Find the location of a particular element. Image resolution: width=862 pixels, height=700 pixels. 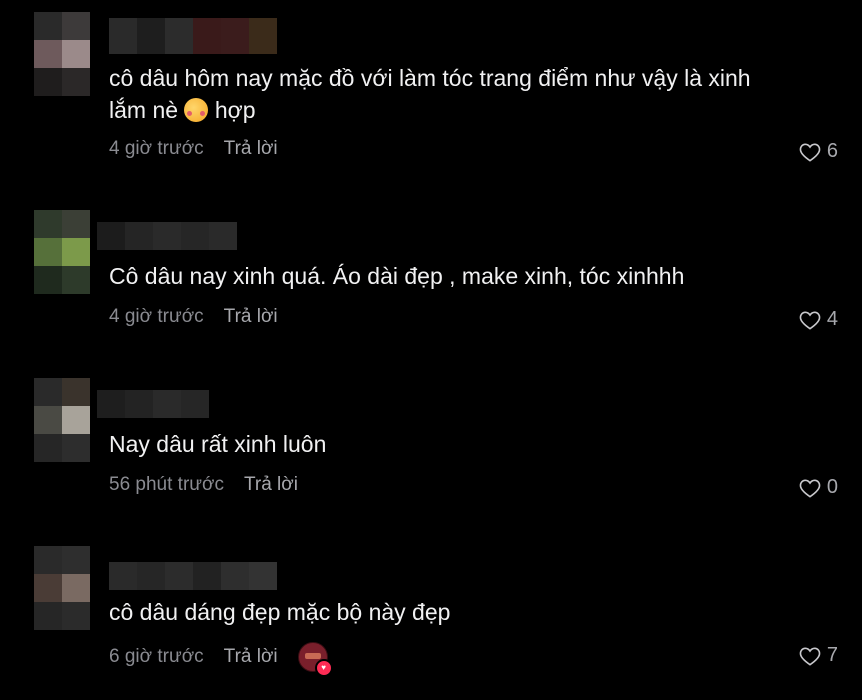

smiling-face-with-hearts-icon is located at coordinates (196, 110).